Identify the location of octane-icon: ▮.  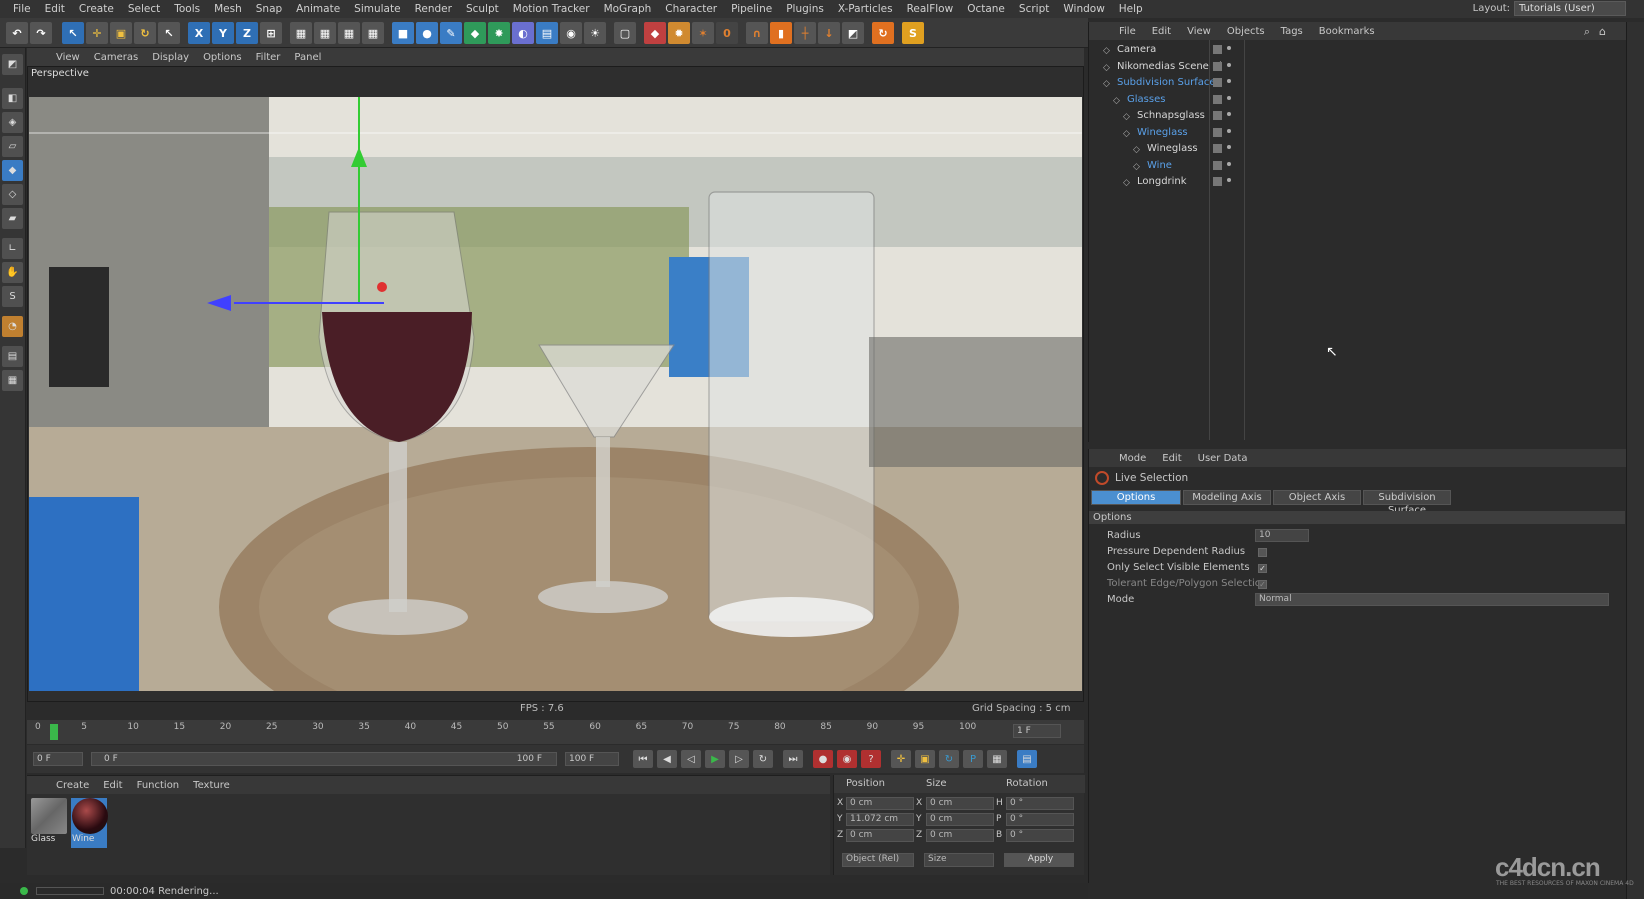
(781, 33).